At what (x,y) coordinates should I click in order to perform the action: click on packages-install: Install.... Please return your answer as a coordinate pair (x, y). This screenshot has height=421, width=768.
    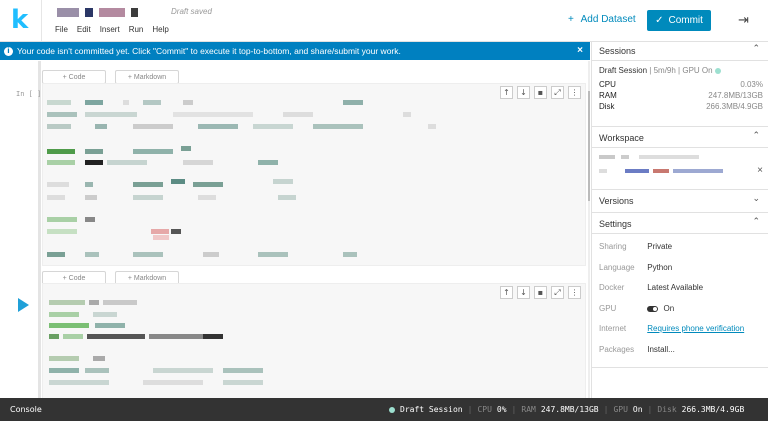
    Looking at the image, I should click on (661, 349).